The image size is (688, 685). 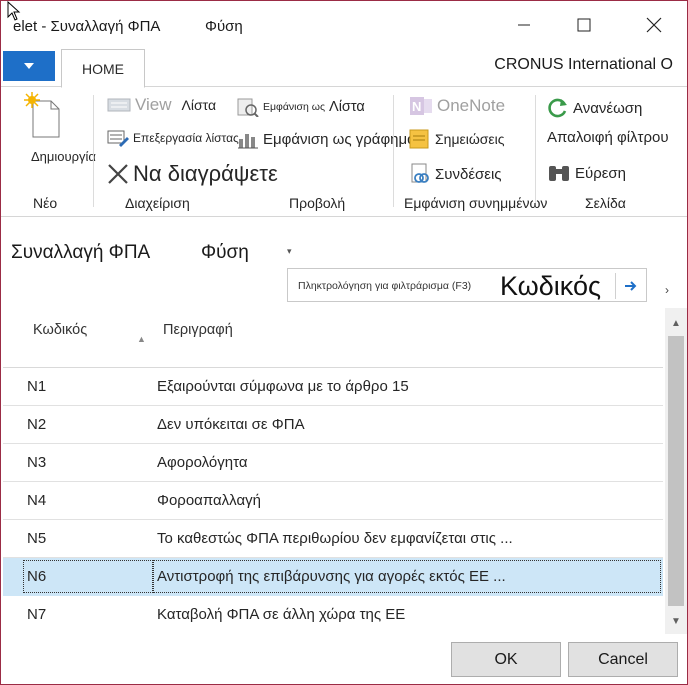 I want to click on onenote-button: N OneNote, so click(x=457, y=106).